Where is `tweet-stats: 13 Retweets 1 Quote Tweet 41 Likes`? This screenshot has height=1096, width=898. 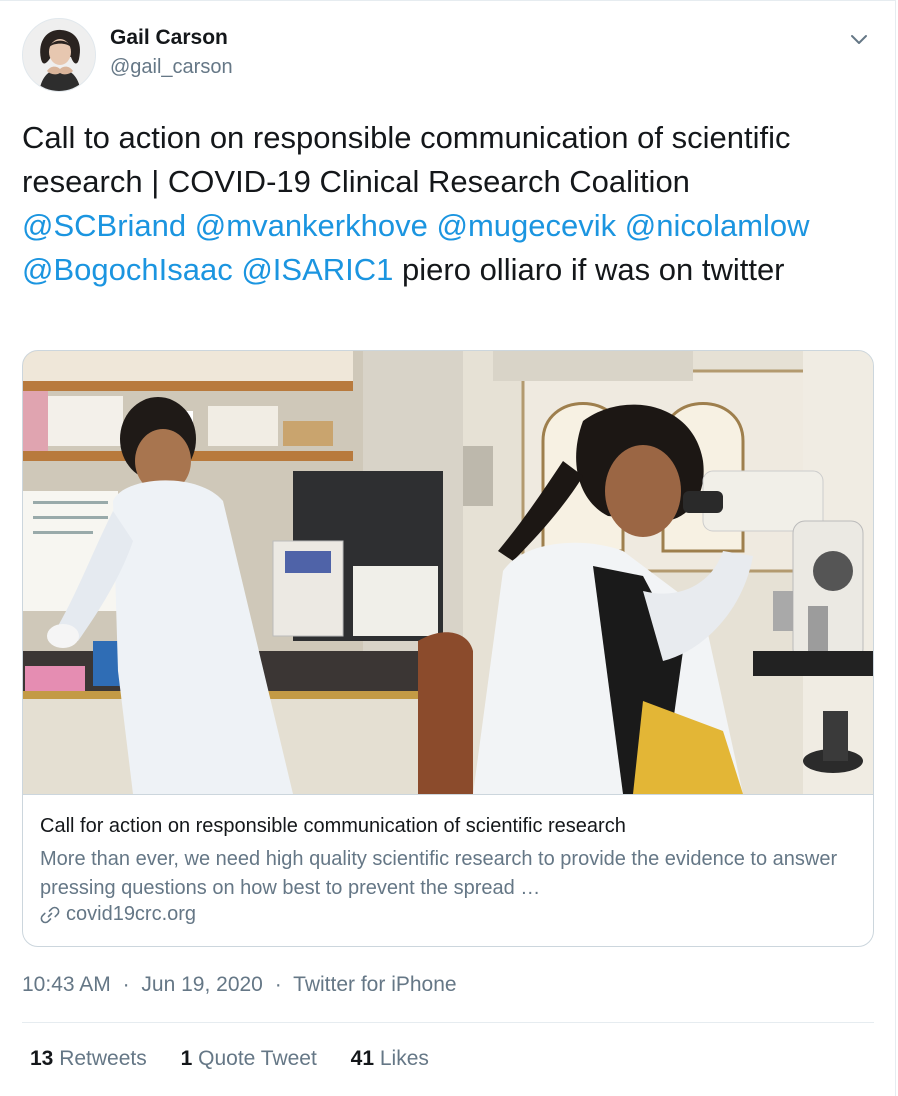 tweet-stats: 13 Retweets 1 Quote Tweet 41 Likes is located at coordinates (243, 1059).